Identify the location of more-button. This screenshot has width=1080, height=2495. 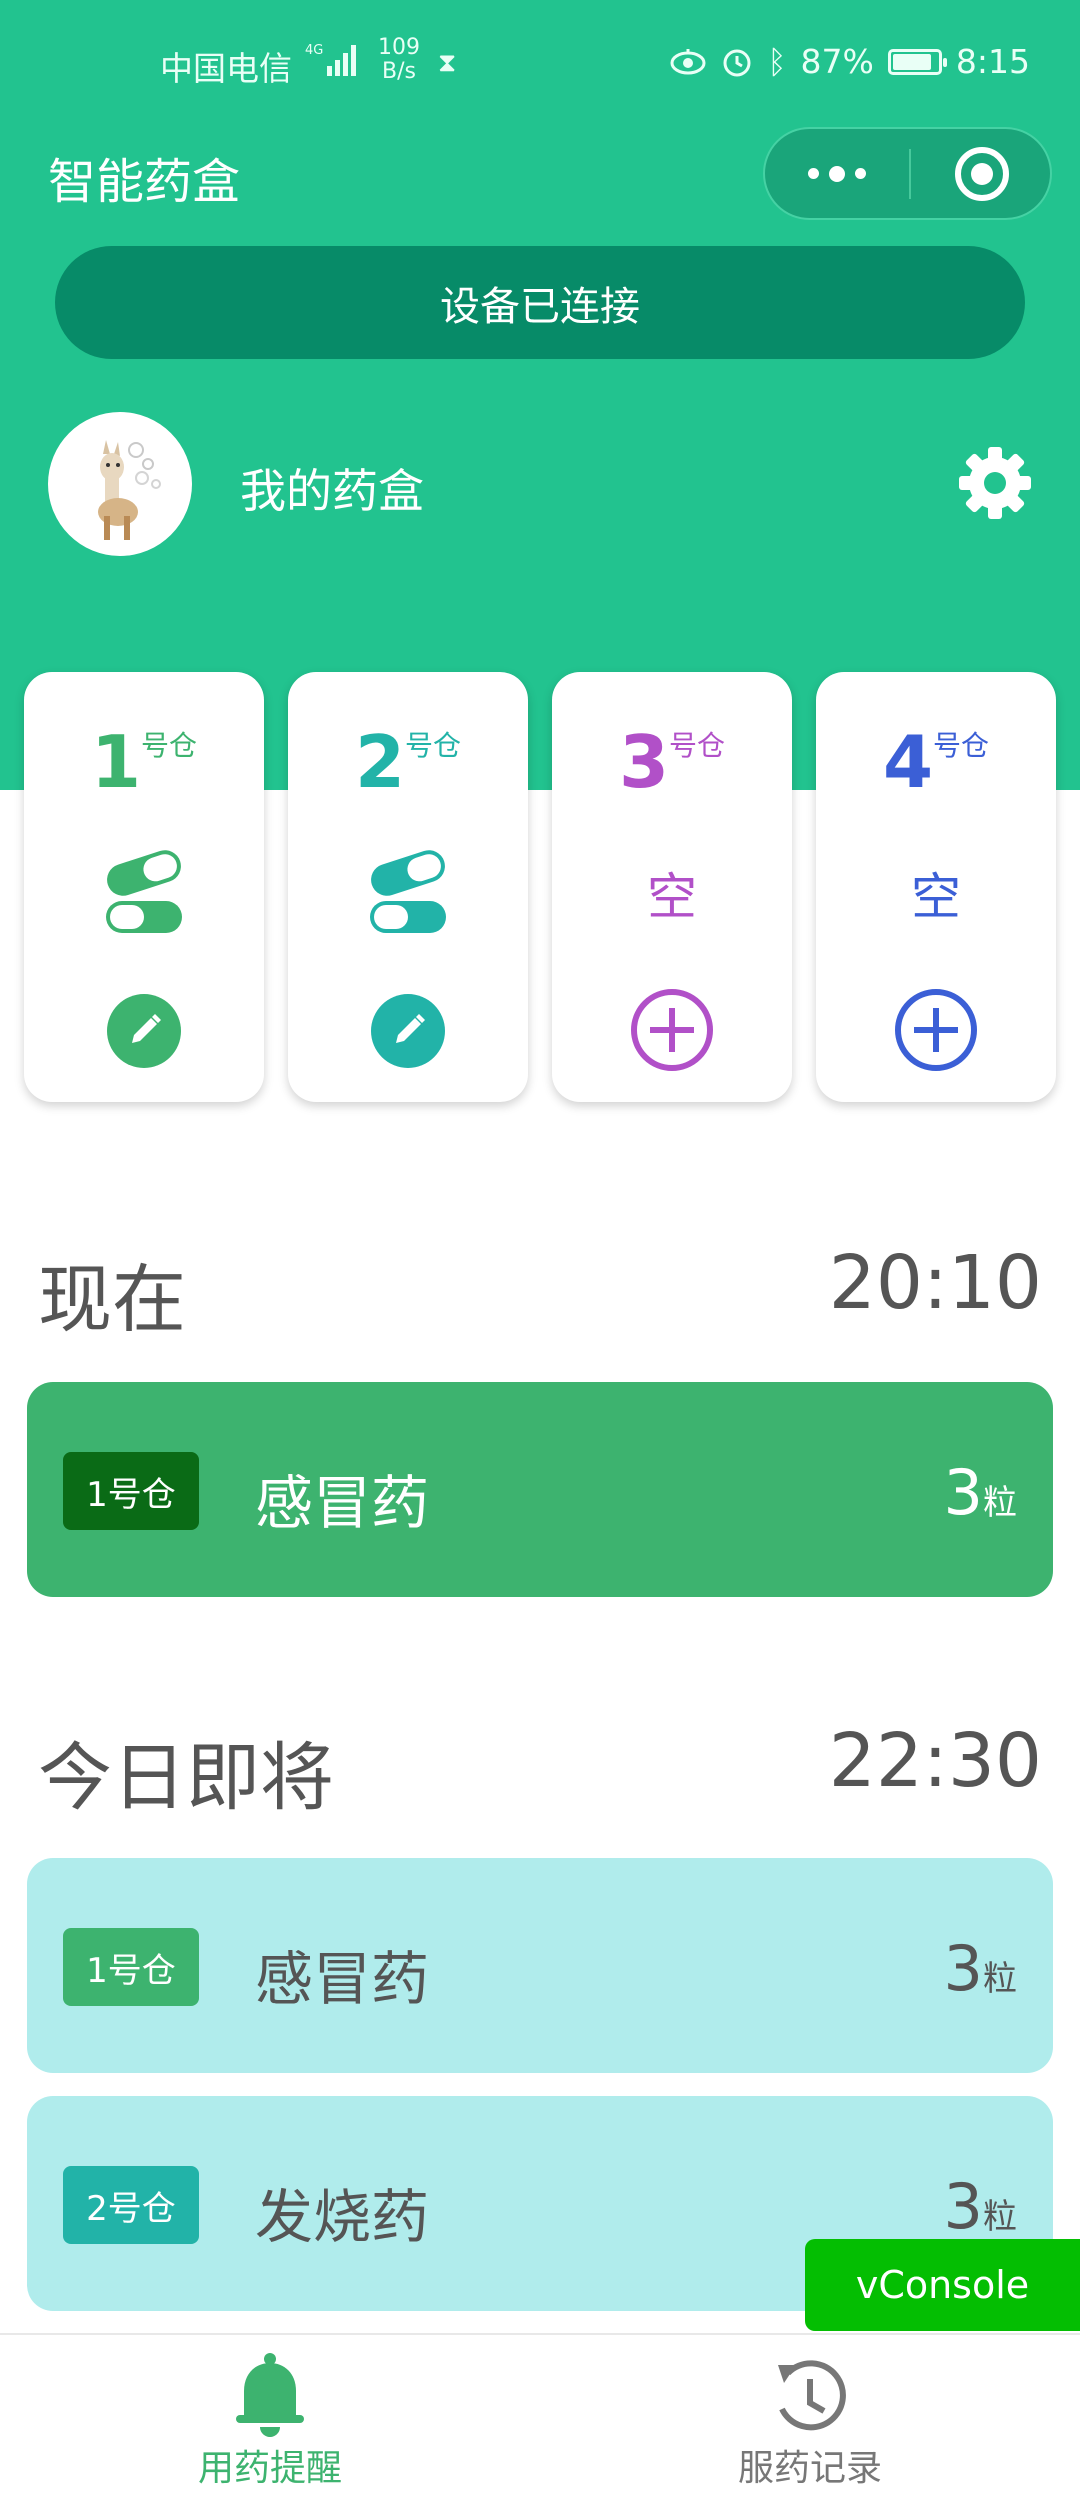
(837, 173).